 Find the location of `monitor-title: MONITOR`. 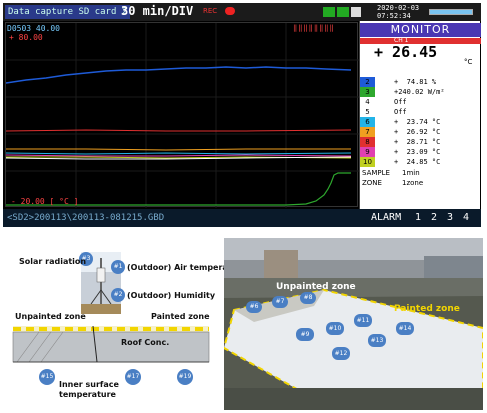

monitor-title: MONITOR is located at coordinates (420, 30).